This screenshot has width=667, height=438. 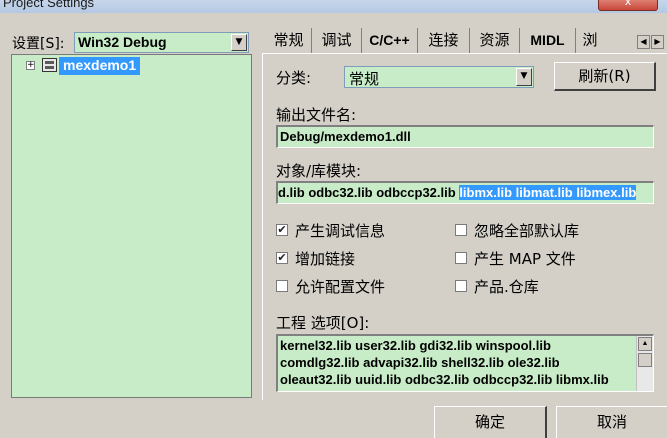 What do you see at coordinates (444, 40) in the screenshot?
I see `tab-link: 连接` at bounding box center [444, 40].